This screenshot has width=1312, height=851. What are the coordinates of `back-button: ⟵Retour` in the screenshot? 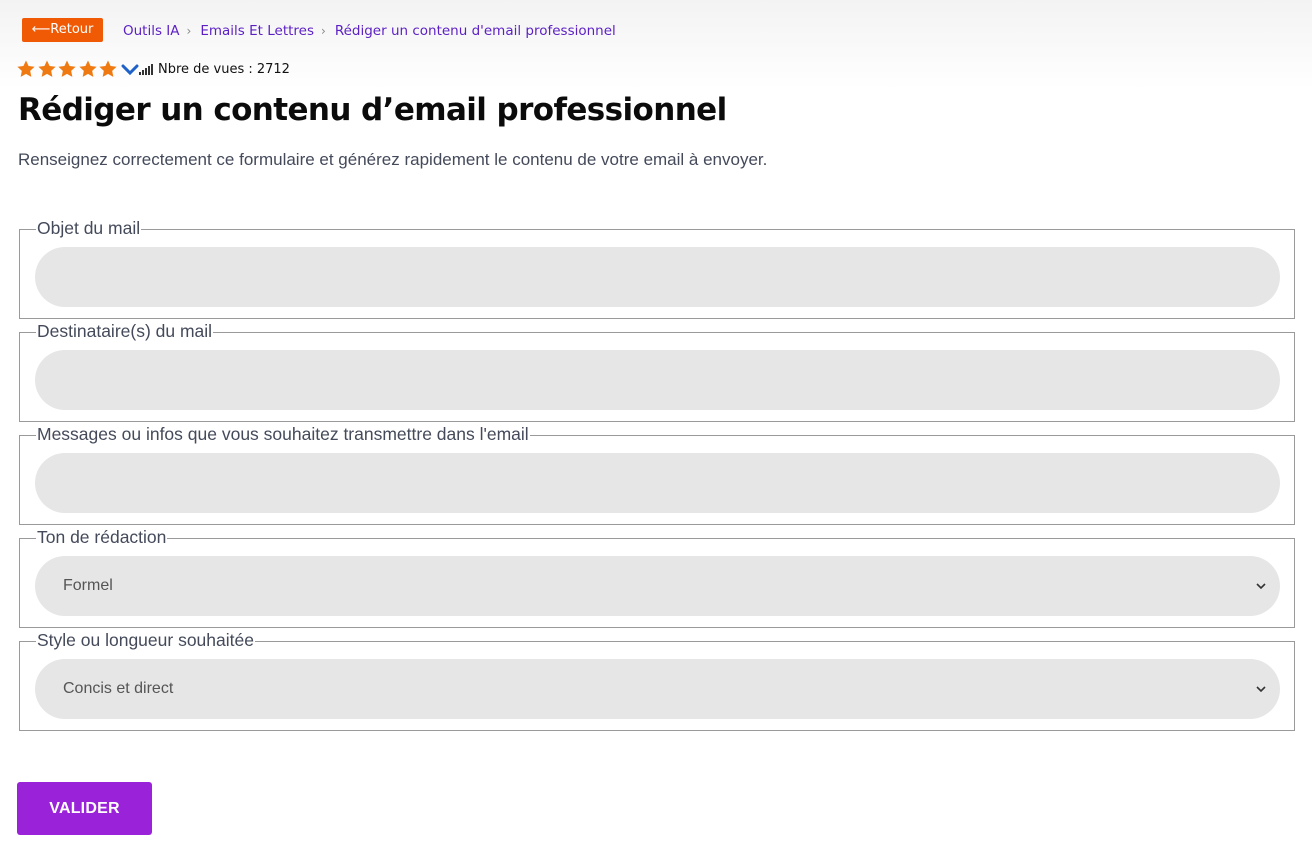 It's located at (62, 30).